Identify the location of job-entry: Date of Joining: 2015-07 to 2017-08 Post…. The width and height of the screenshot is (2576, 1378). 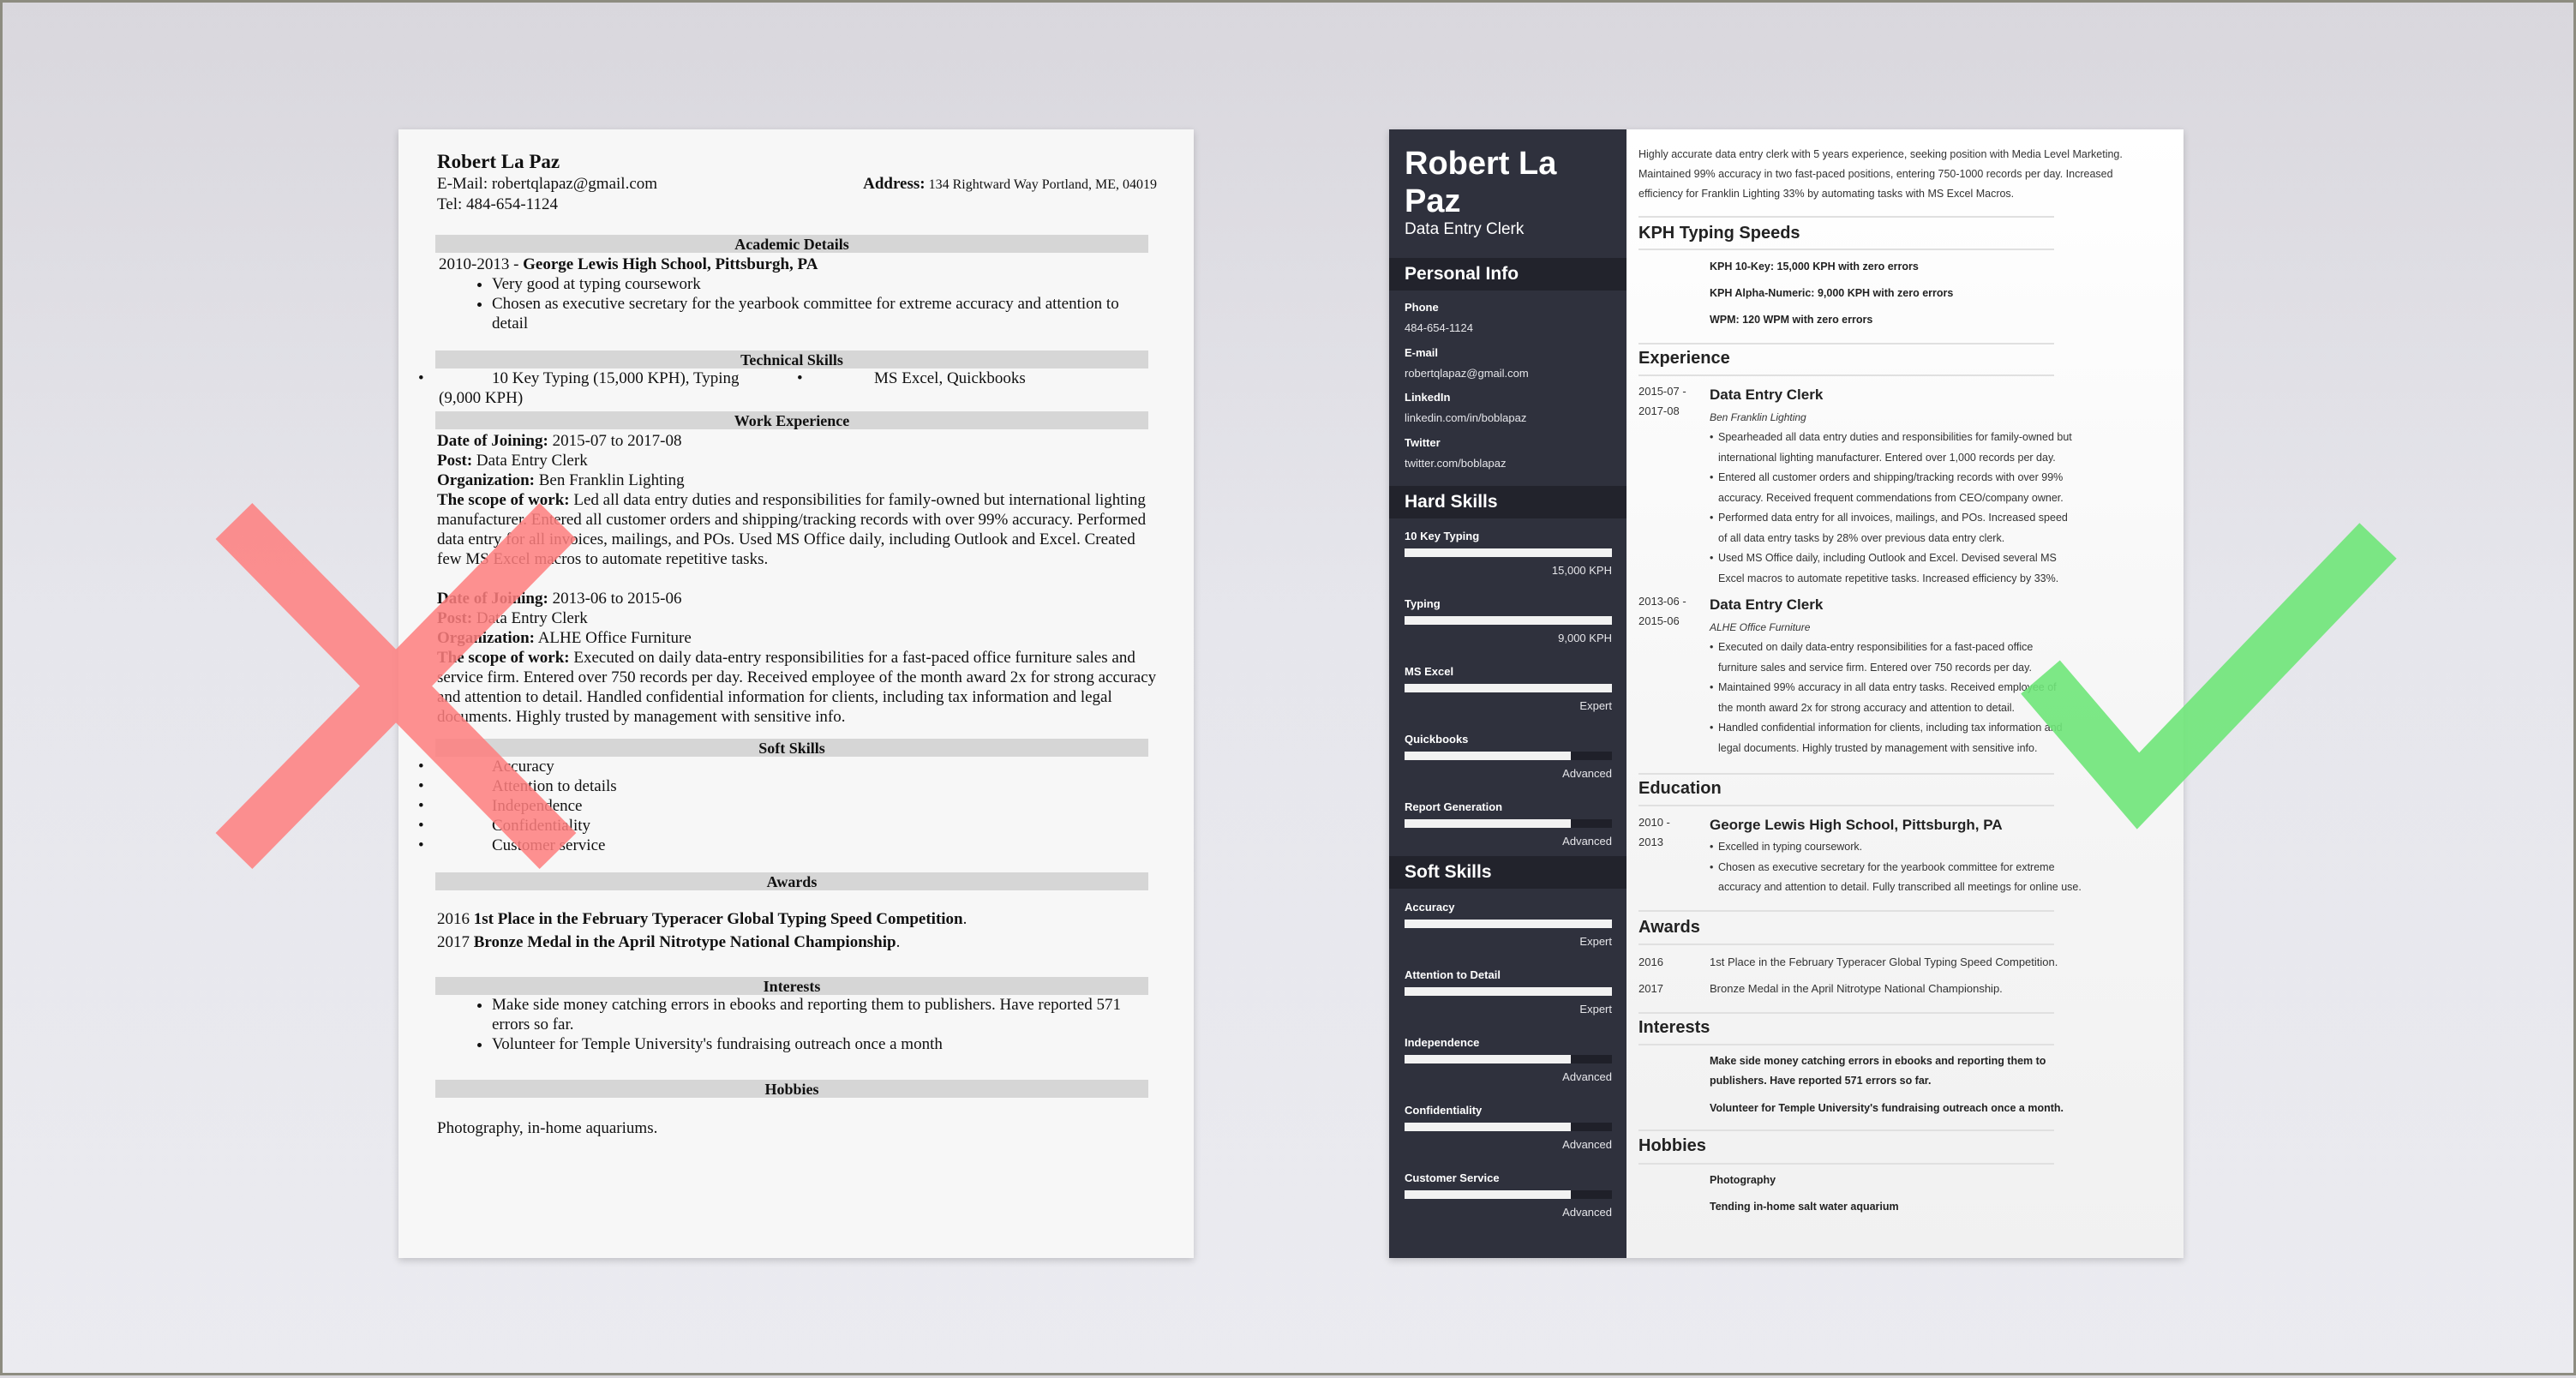
(797, 500).